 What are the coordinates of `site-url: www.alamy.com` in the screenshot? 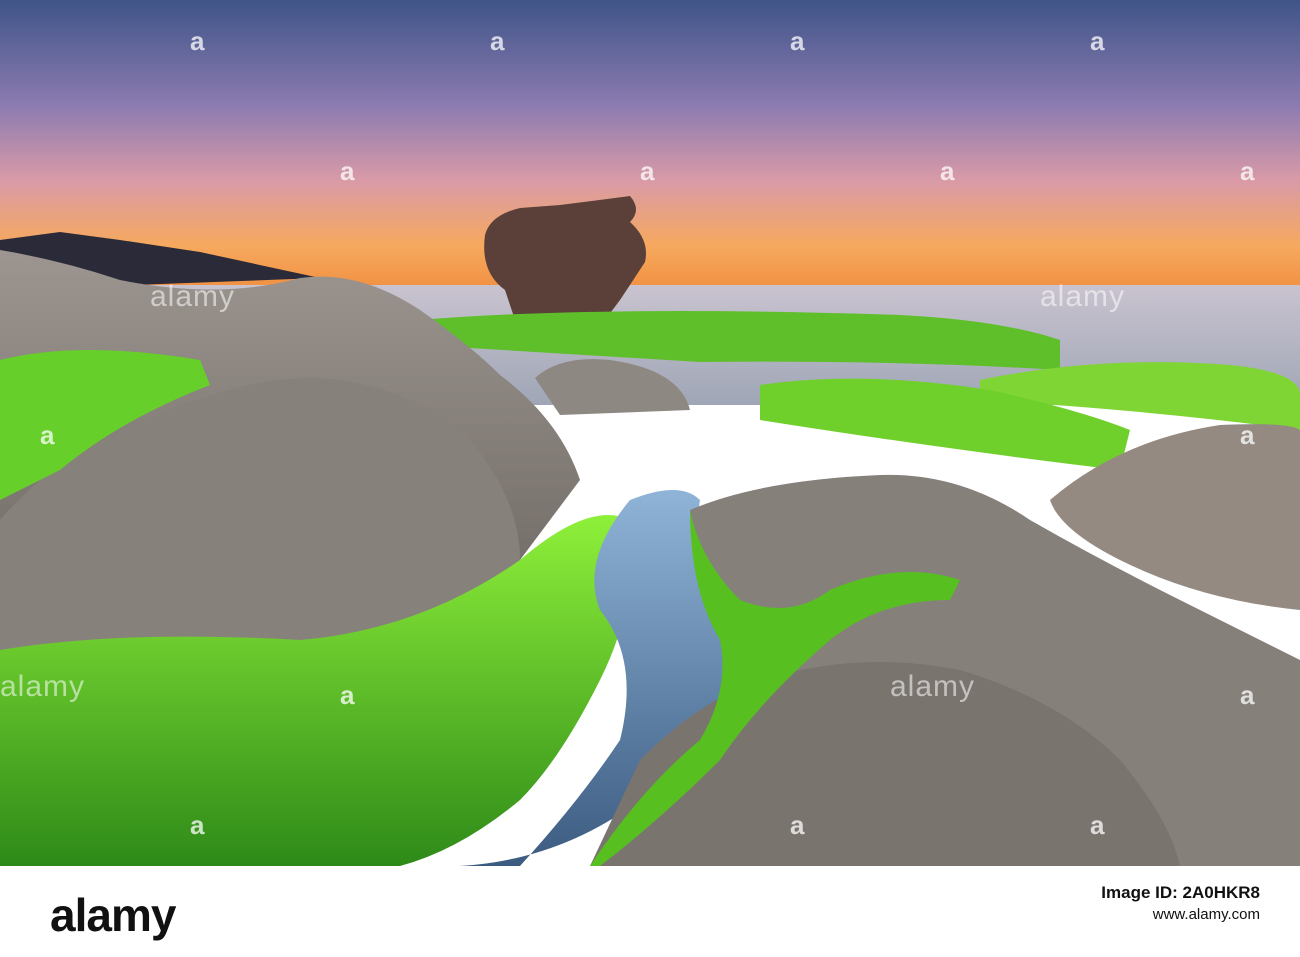 It's located at (1206, 914).